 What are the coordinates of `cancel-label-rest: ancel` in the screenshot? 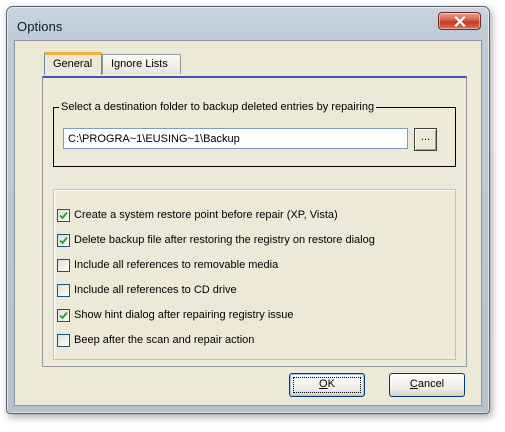 It's located at (431, 384).